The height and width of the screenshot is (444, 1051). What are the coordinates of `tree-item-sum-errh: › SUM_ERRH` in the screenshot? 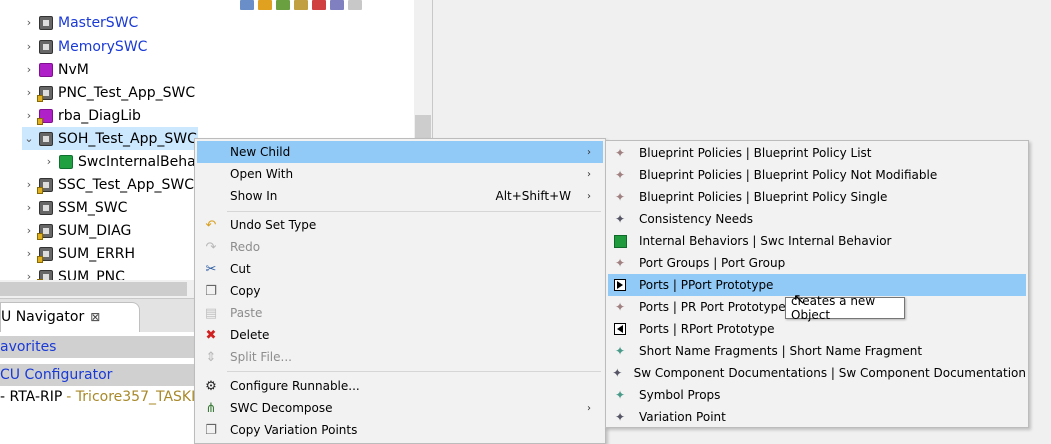 It's located at (78, 253).